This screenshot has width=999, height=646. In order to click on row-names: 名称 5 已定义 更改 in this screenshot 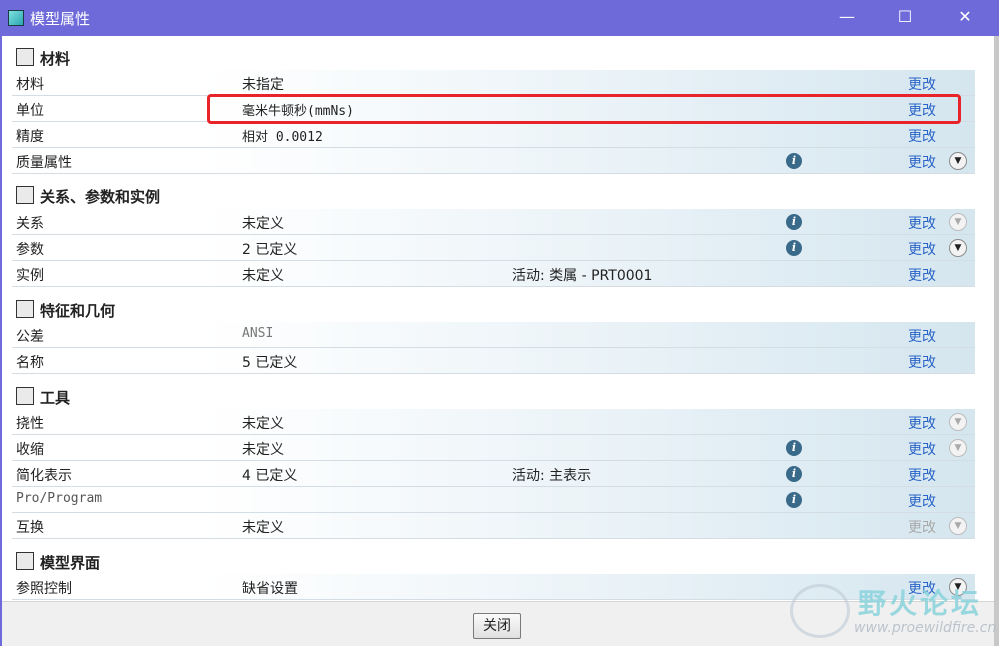, I will do `click(493, 361)`.